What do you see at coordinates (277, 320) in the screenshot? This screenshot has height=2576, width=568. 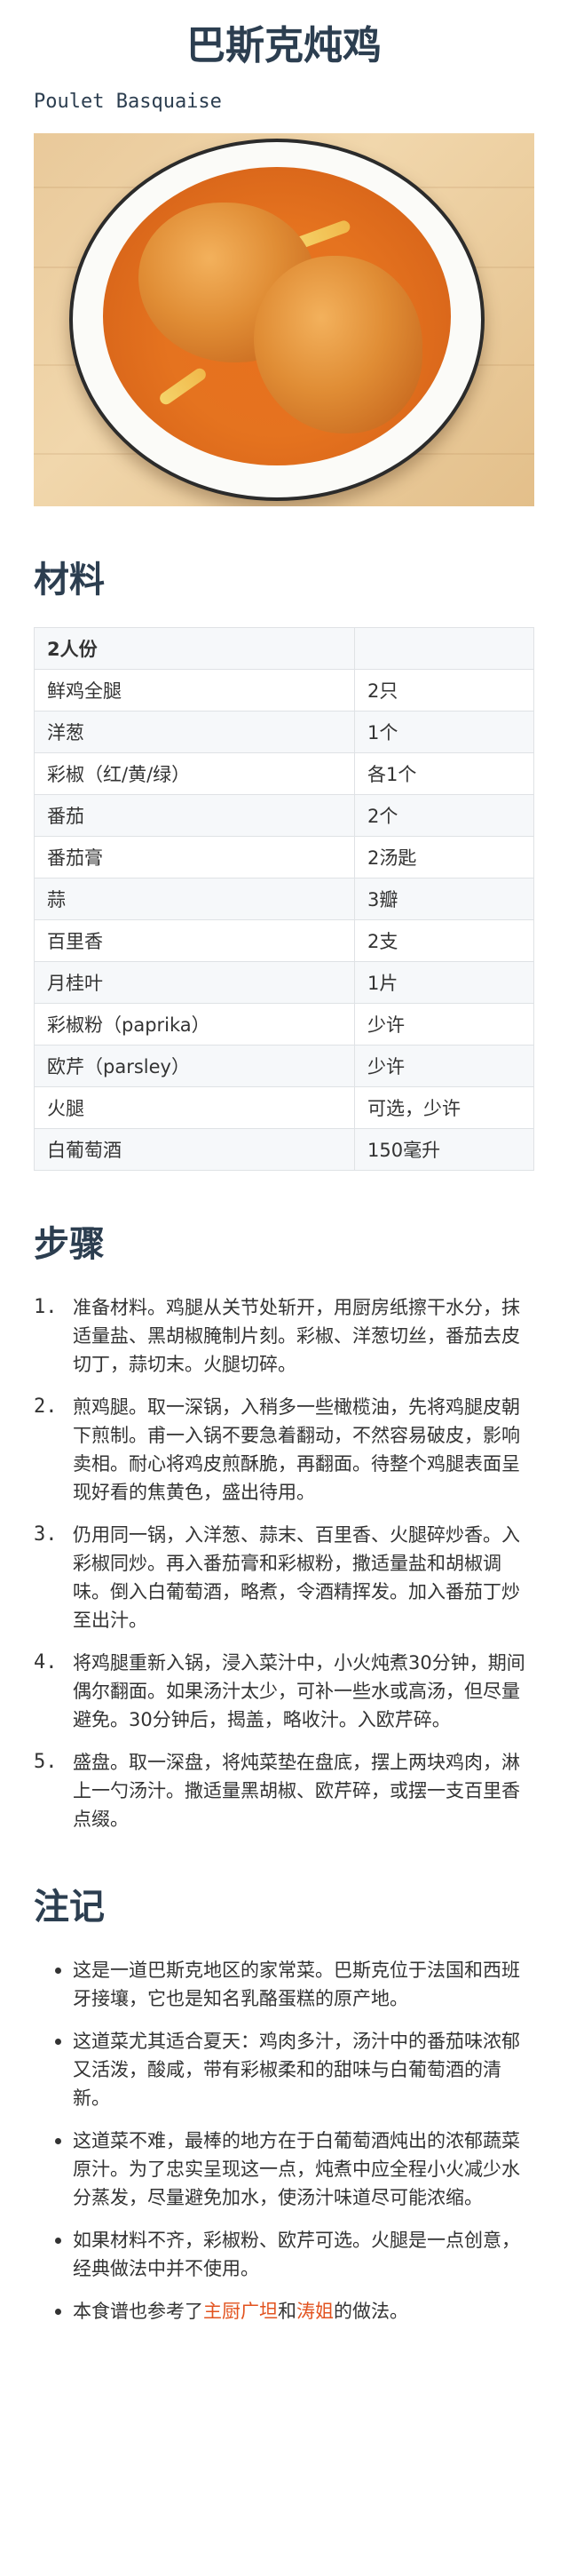 I see `plate-image` at bounding box center [277, 320].